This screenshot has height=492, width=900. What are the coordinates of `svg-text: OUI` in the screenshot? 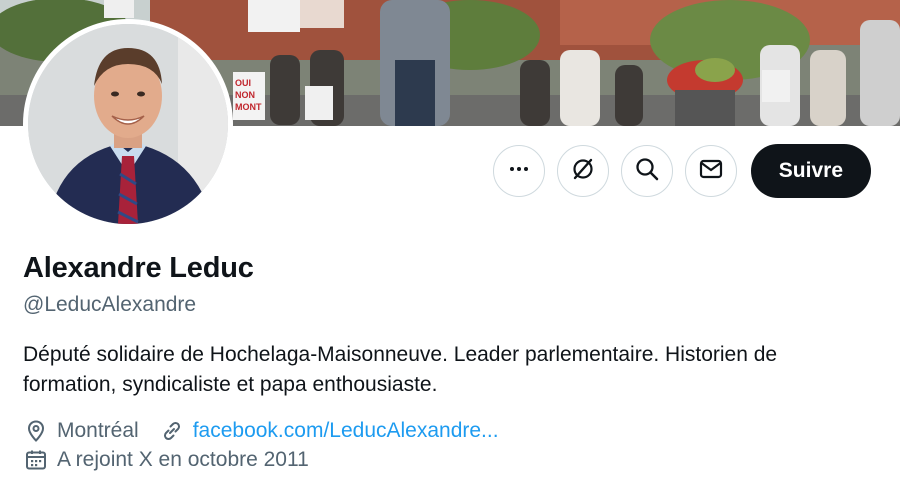 It's located at (243, 83).